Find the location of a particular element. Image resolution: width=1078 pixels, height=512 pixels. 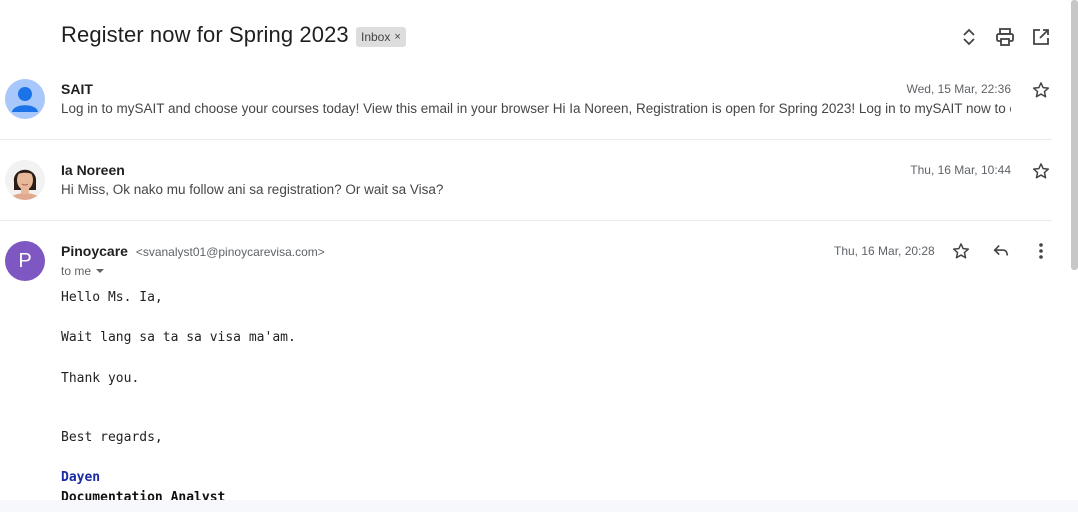

sender-name: Pinoycare is located at coordinates (94, 251).